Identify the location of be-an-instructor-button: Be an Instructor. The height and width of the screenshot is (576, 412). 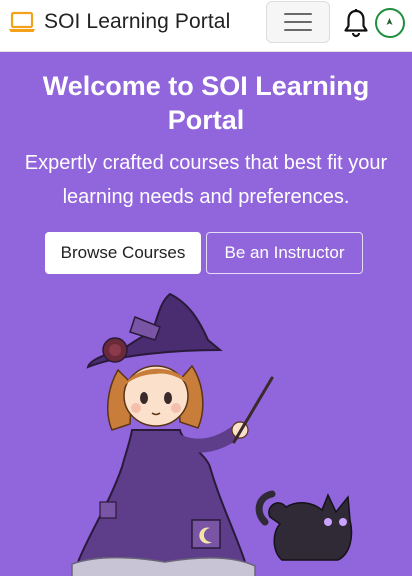
(284, 253).